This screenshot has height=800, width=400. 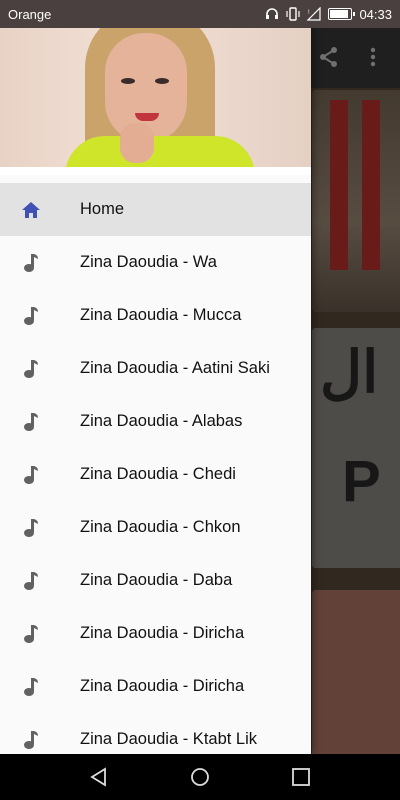 What do you see at coordinates (375, 14) in the screenshot?
I see `clock: 04:33` at bounding box center [375, 14].